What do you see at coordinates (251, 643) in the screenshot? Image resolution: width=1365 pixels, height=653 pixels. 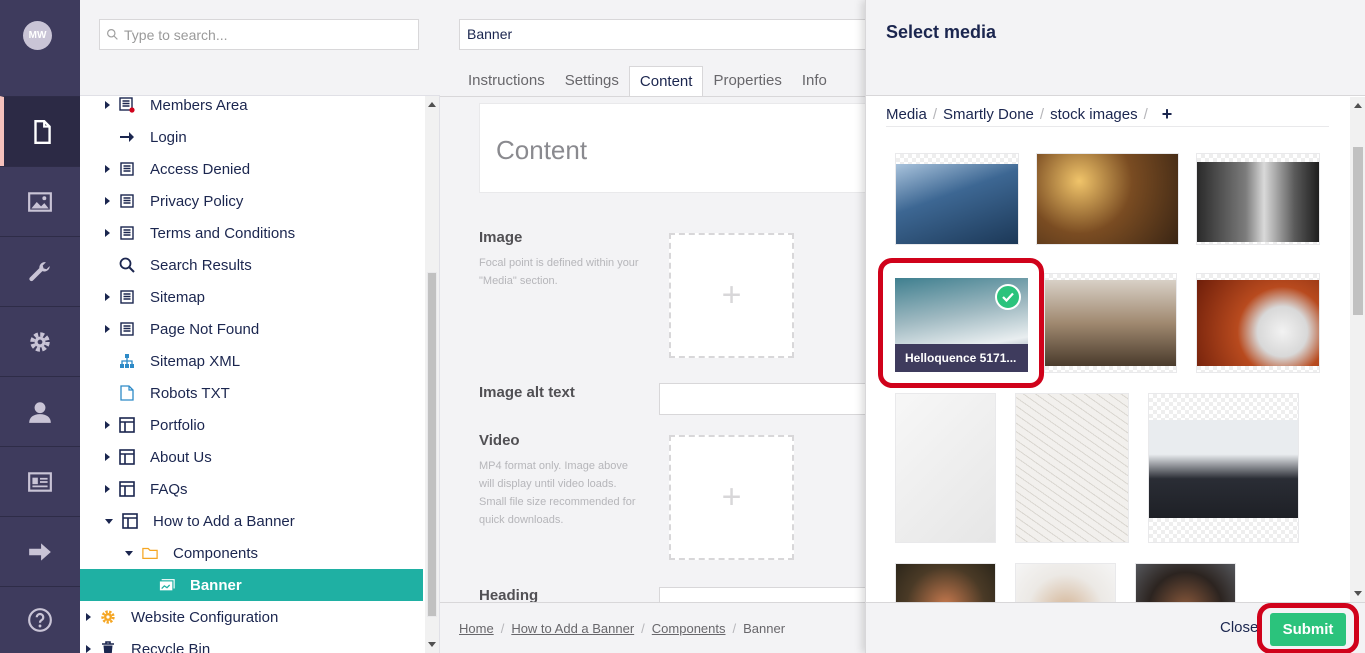 I see `tree-item-recycle-bin: Recycle Bin` at bounding box center [251, 643].